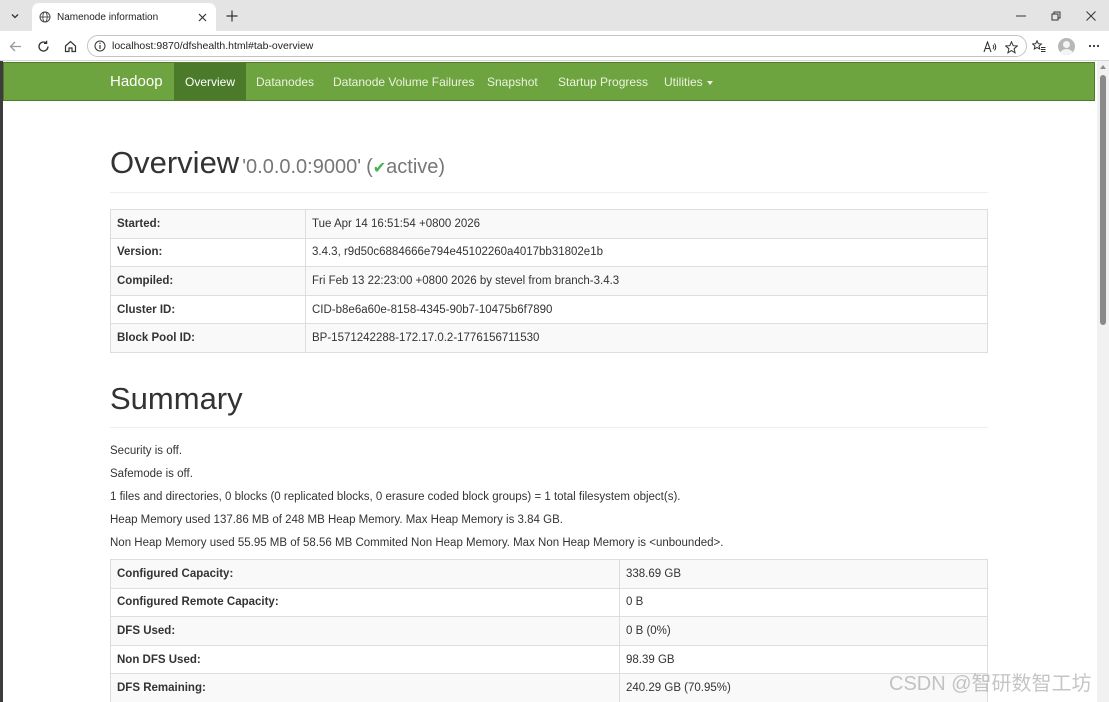 The height and width of the screenshot is (702, 1109). I want to click on nav-datanode-volume-failures: Datanode Volume Failures, so click(403, 81).